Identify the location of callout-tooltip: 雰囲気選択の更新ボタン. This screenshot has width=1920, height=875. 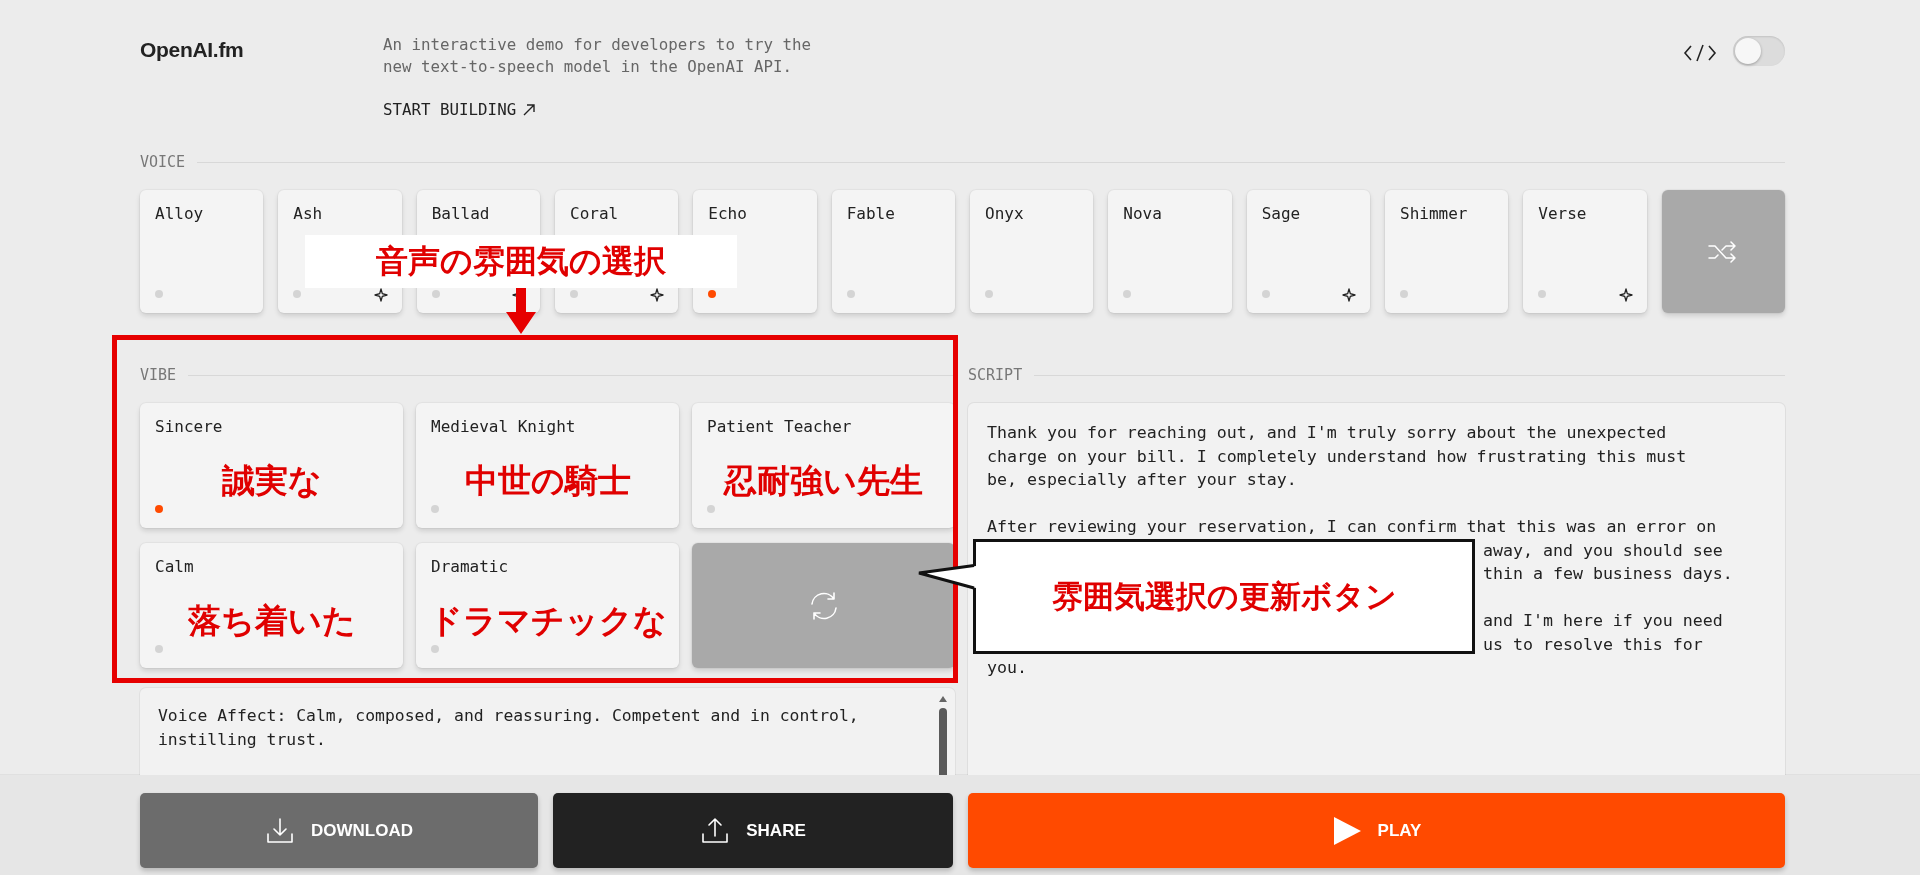
(1224, 596).